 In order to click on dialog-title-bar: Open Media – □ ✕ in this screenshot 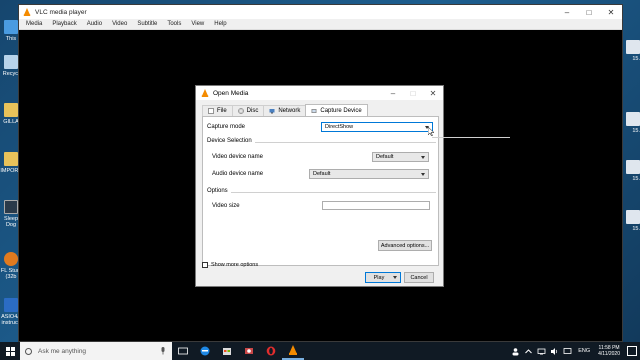, I will do `click(319, 93)`.